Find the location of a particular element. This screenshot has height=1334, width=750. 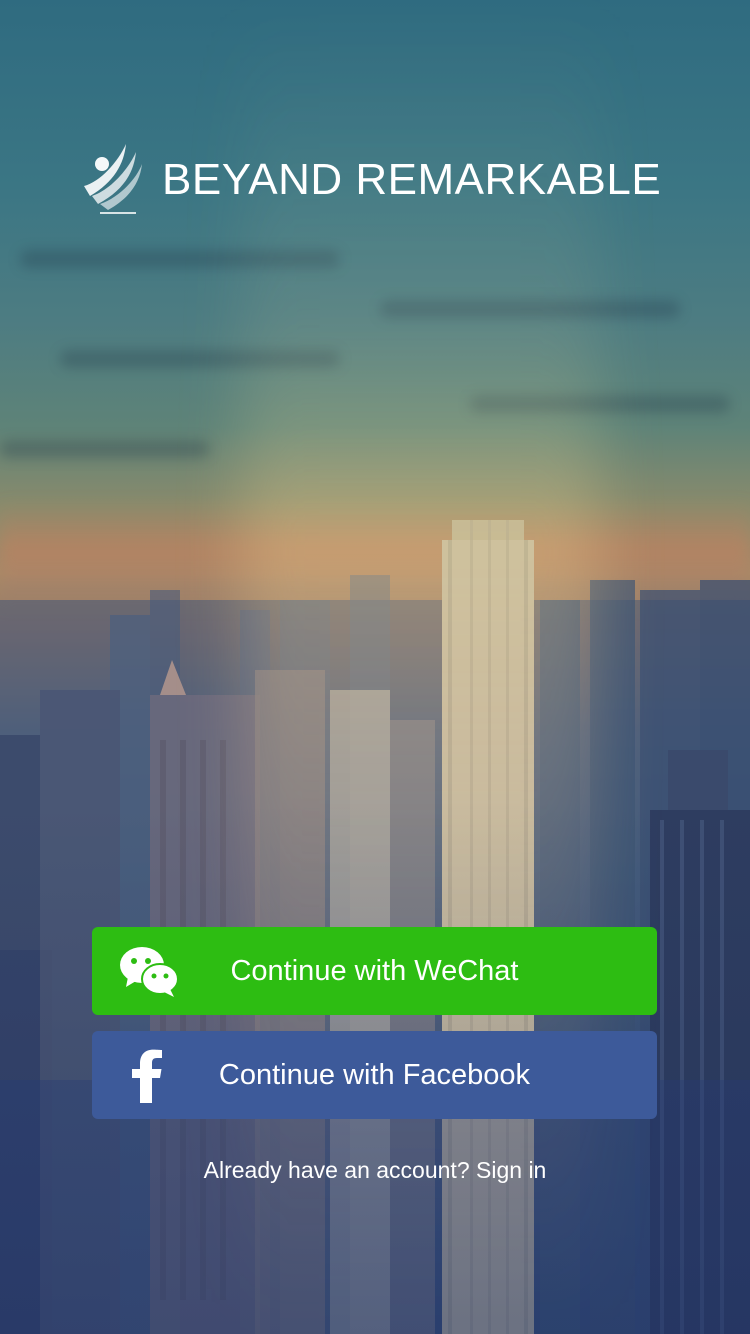

signin-prompt-text: Already have an account? is located at coordinates (336, 1170).